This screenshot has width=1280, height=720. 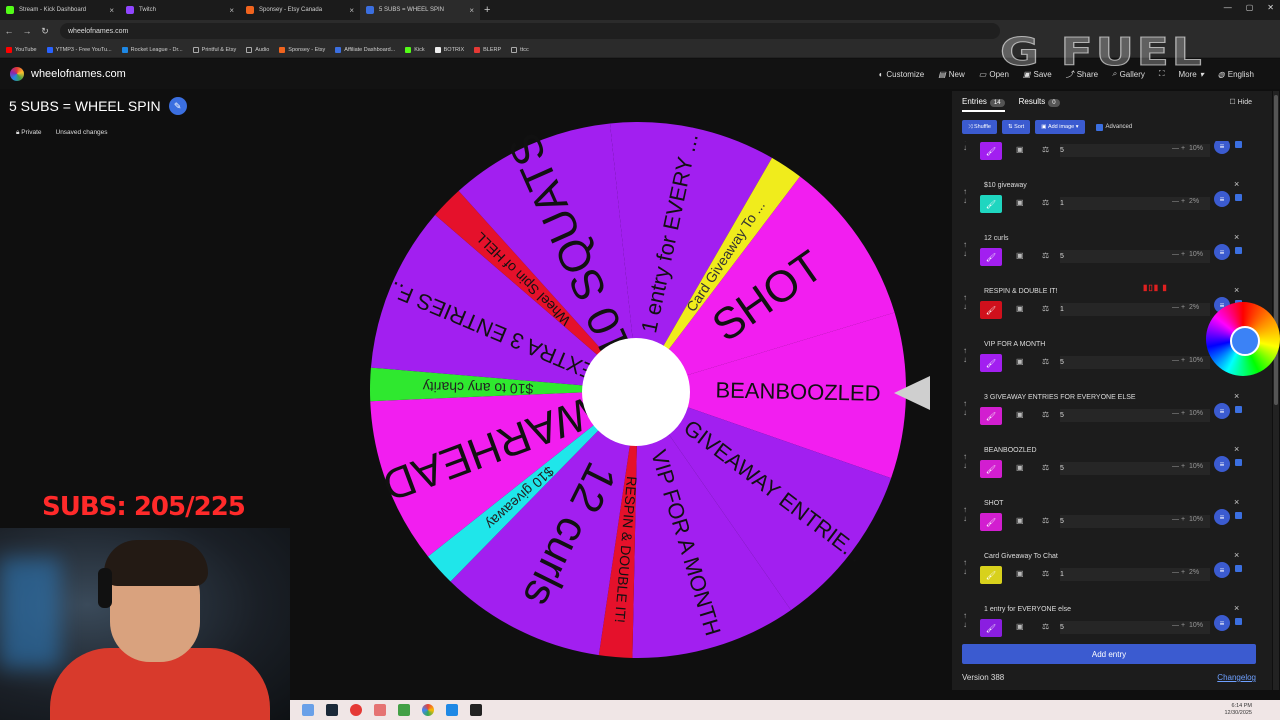 I want to click on wheel-logo-icon, so click(x=17, y=74).